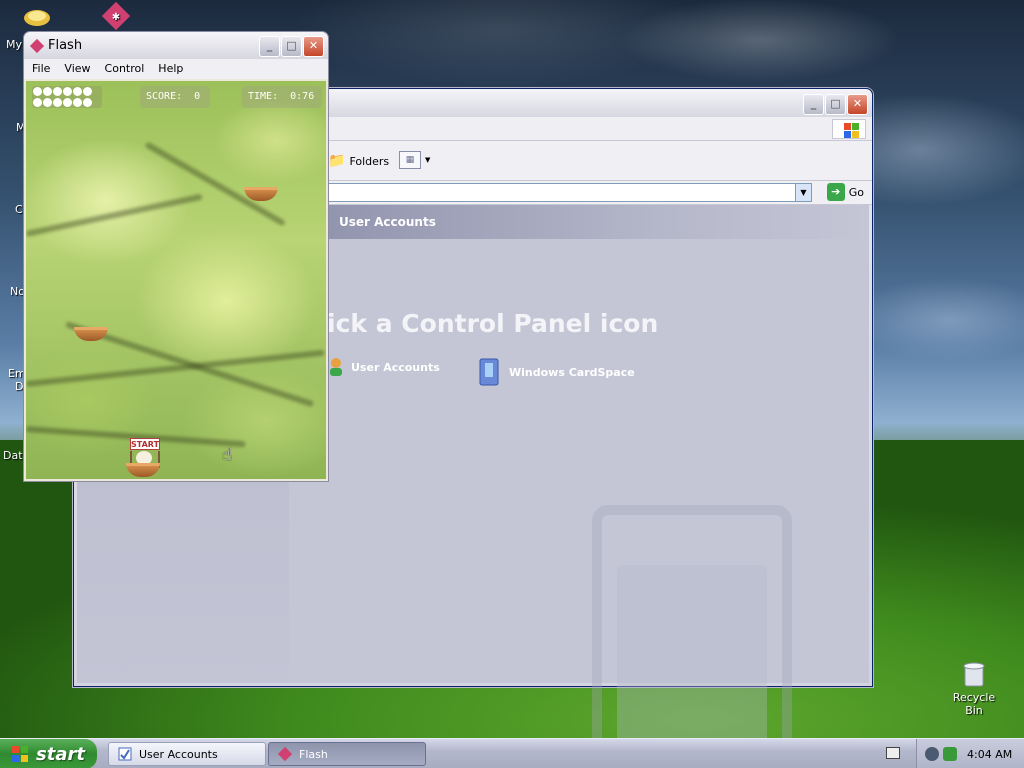 The width and height of the screenshot is (1024, 768). What do you see at coordinates (692, 636) in the screenshot?
I see `checkmark-watermark-icon` at bounding box center [692, 636].